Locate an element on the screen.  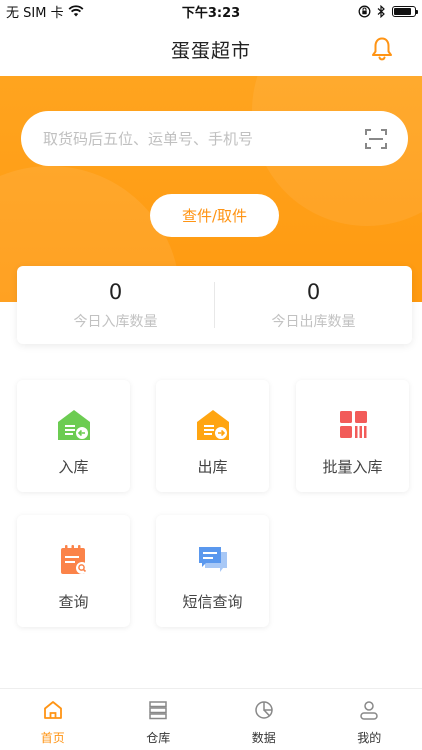
tab-bar: 首页 仓库 数据 我的 is located at coordinates (211, 719).